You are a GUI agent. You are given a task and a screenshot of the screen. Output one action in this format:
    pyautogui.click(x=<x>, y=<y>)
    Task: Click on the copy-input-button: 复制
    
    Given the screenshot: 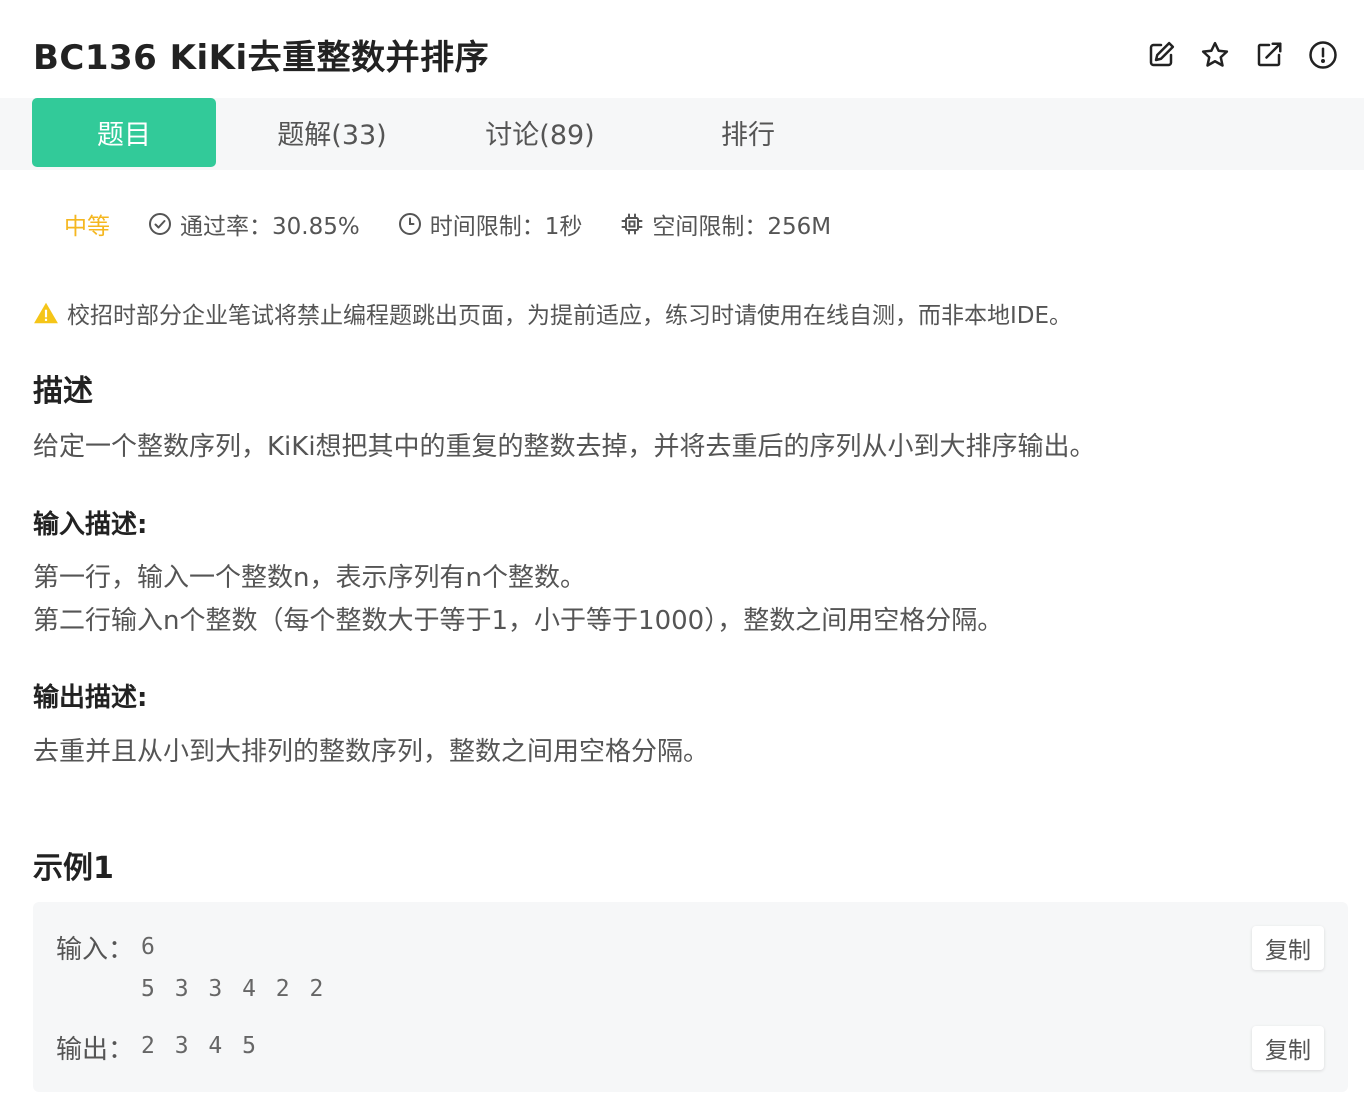 What is the action you would take?
    pyautogui.click(x=1288, y=948)
    